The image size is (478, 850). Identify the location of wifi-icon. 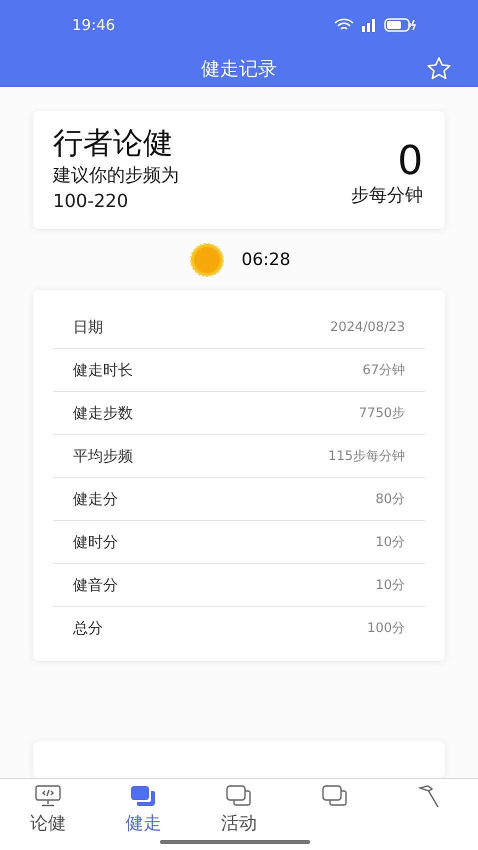
(344, 25).